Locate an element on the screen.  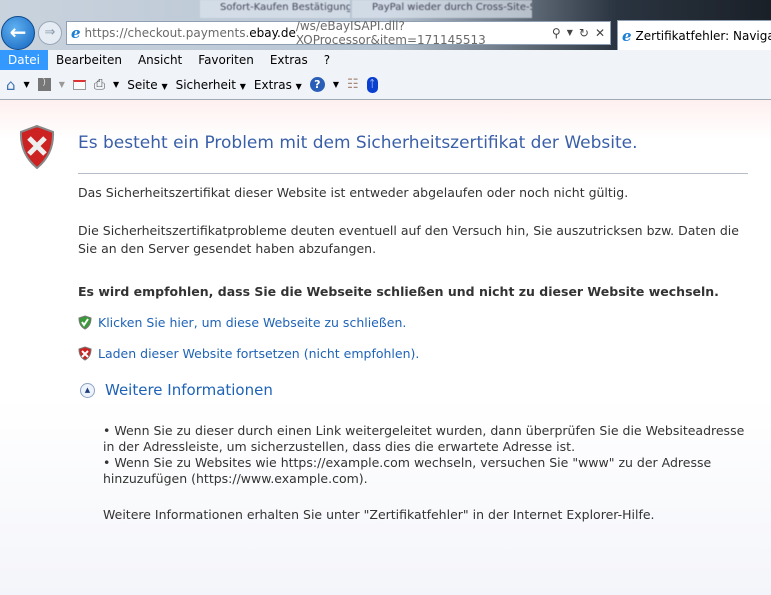
home-icon: ⌂ is located at coordinates (11, 85).